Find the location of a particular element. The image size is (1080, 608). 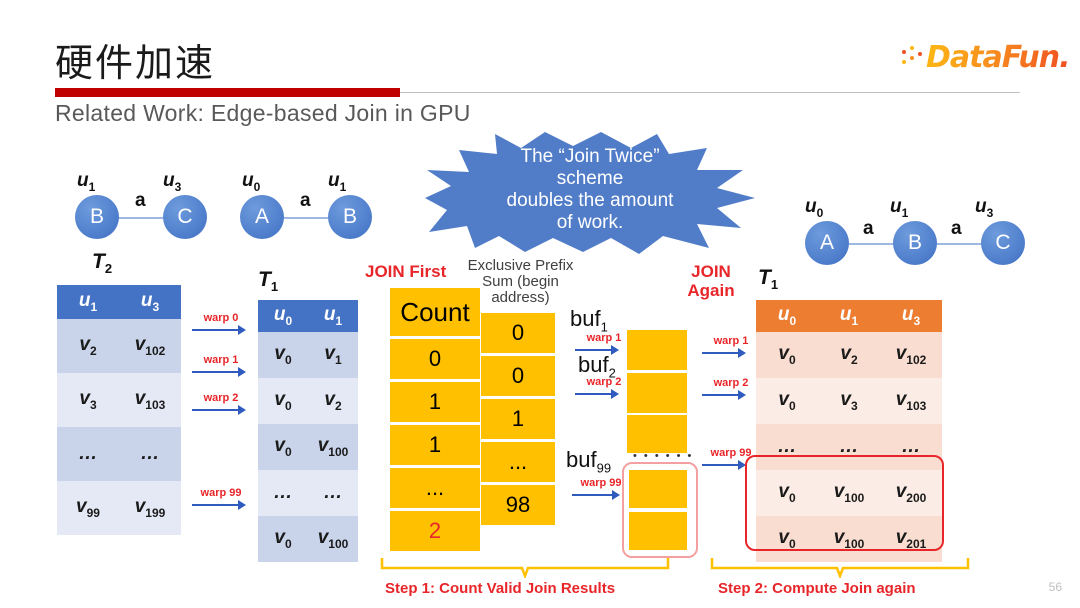

table-row: v99 v199 is located at coordinates (119, 508).